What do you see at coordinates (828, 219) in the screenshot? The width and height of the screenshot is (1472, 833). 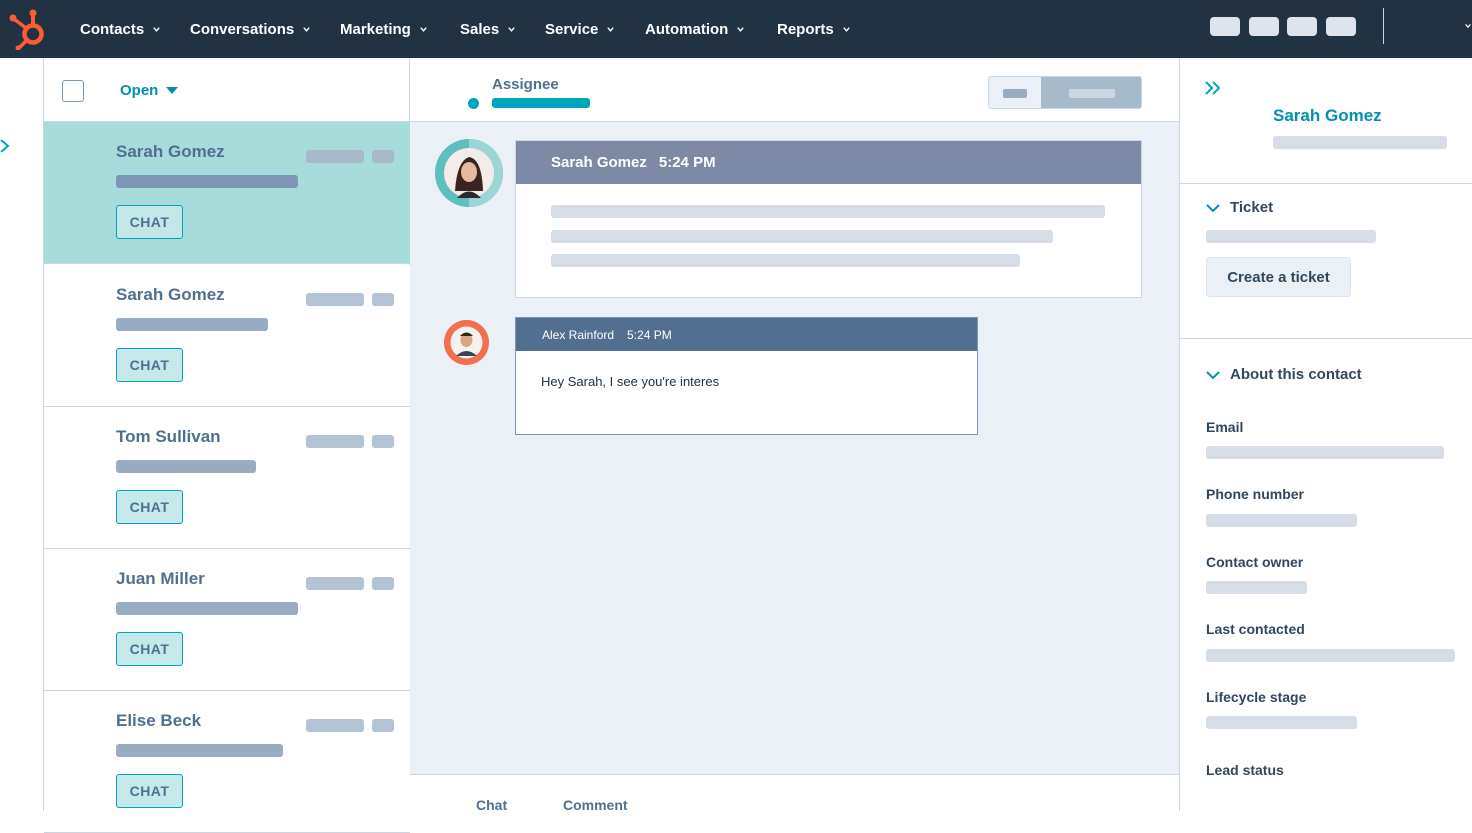 I see `incoming-message: Sarah Gomez 5:24 PM` at bounding box center [828, 219].